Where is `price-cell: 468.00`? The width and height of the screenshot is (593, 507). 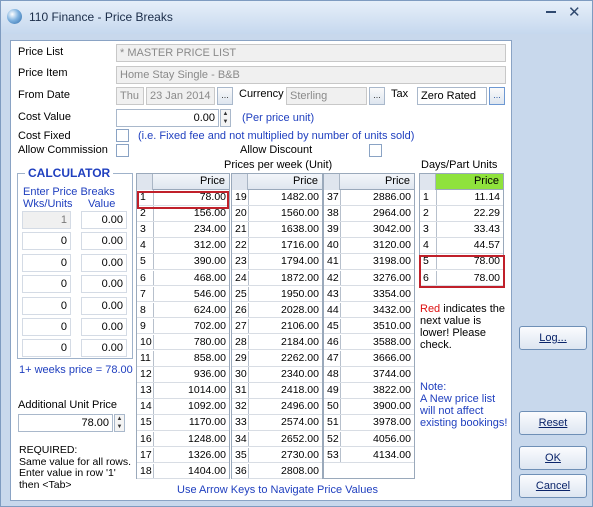
price-cell: 468.00 is located at coordinates (210, 278).